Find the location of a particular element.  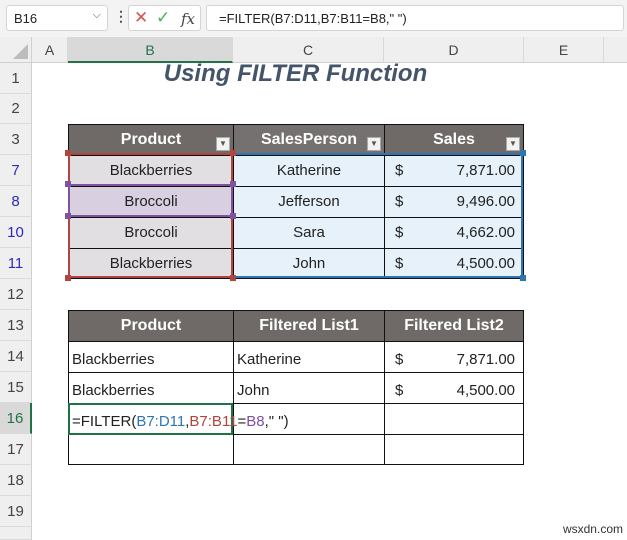

more-options-icon: ⋮ is located at coordinates (121, 16).